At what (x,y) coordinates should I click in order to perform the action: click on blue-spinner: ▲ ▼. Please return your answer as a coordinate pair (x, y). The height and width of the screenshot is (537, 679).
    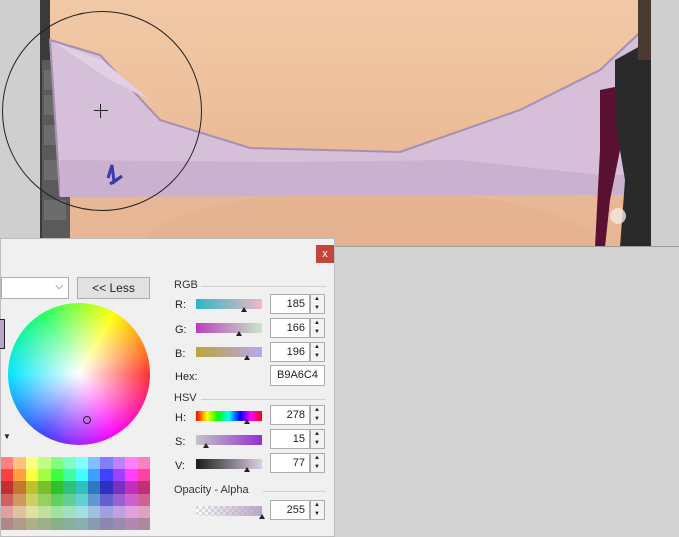
    Looking at the image, I should click on (317, 352).